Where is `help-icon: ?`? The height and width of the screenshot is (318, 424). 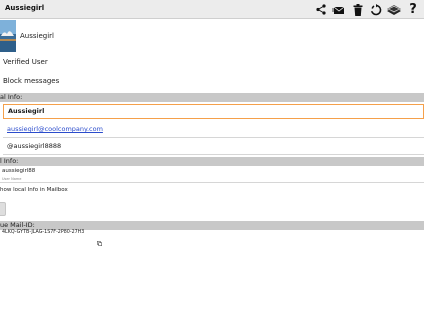
help-icon: ? is located at coordinates (413, 9).